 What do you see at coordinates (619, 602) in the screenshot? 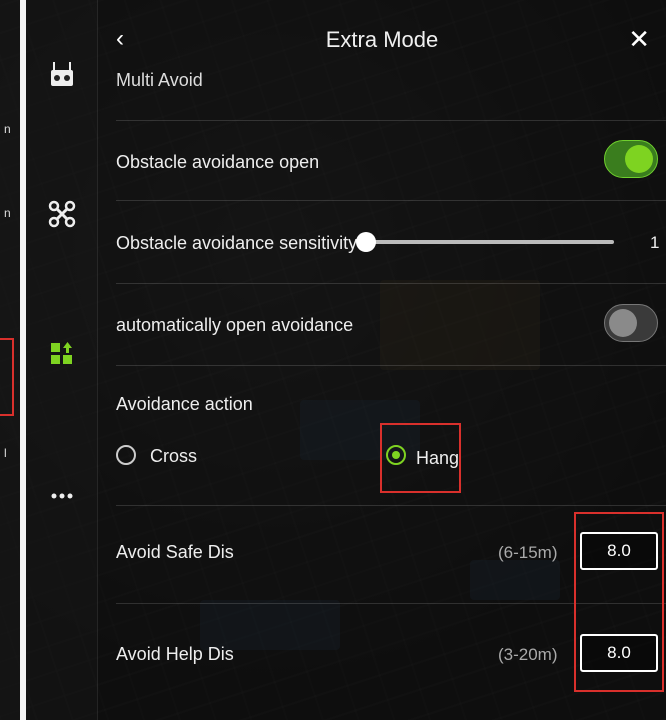
I see `distance-highlight-box` at bounding box center [619, 602].